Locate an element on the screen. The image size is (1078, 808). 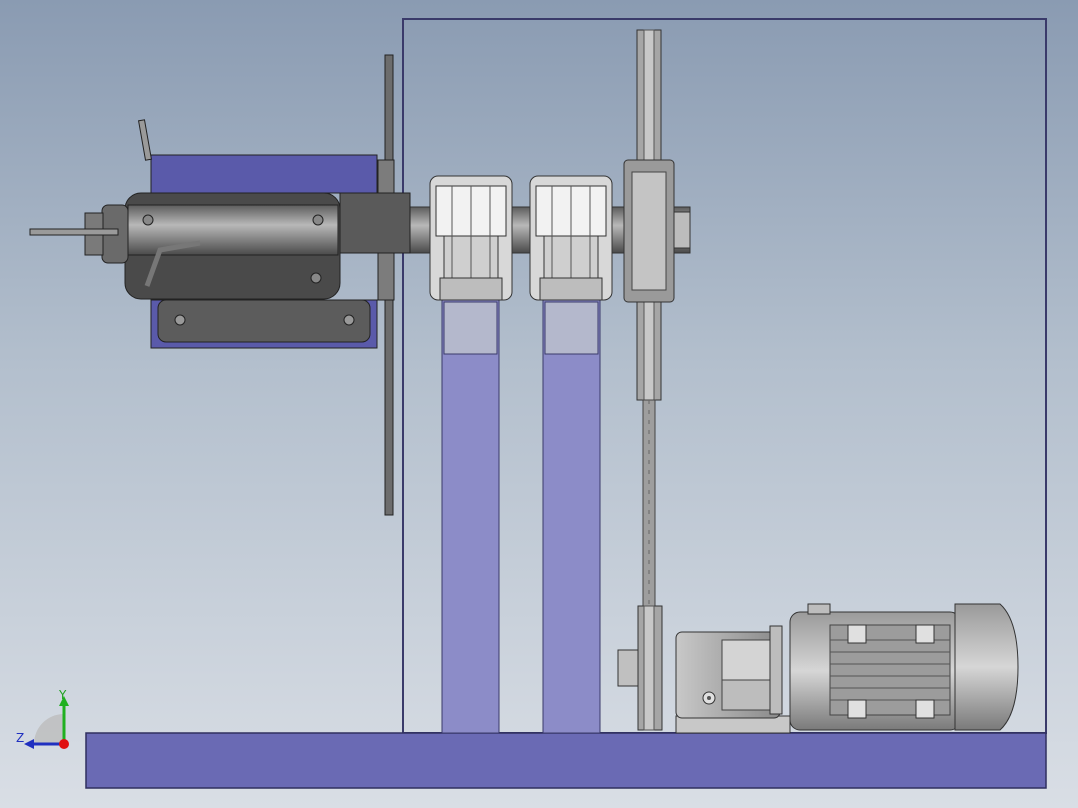
bearing-block-left is located at coordinates (471, 238).